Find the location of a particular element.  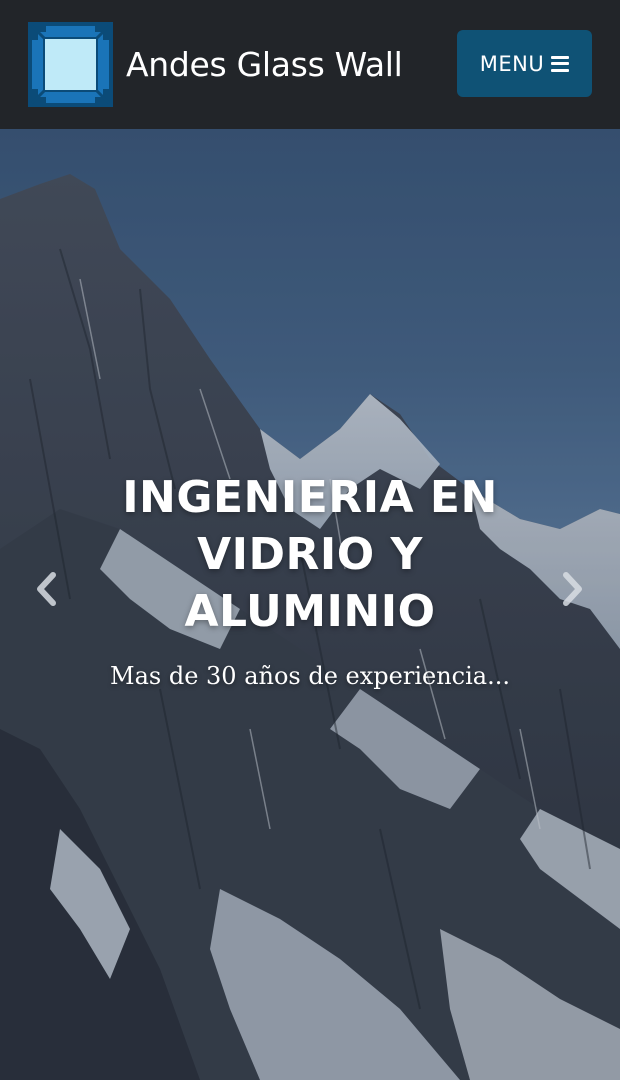

carousel-next-button is located at coordinates (573, 589).